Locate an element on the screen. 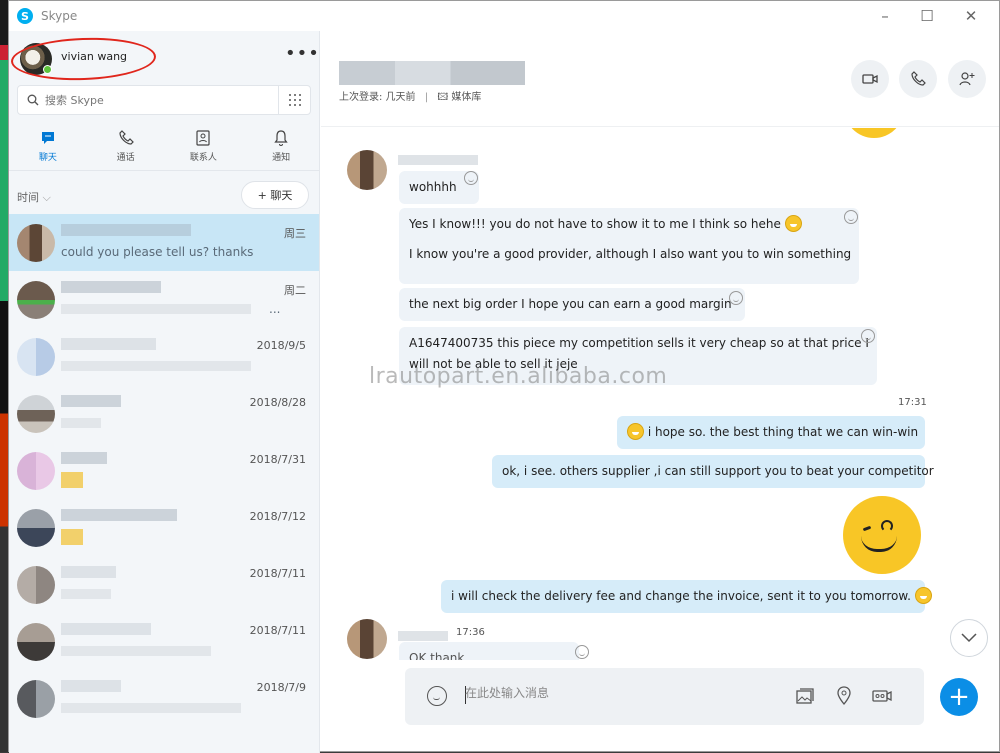 This screenshot has width=1000, height=753. tab-calls: 通话 is located at coordinates (126, 147).